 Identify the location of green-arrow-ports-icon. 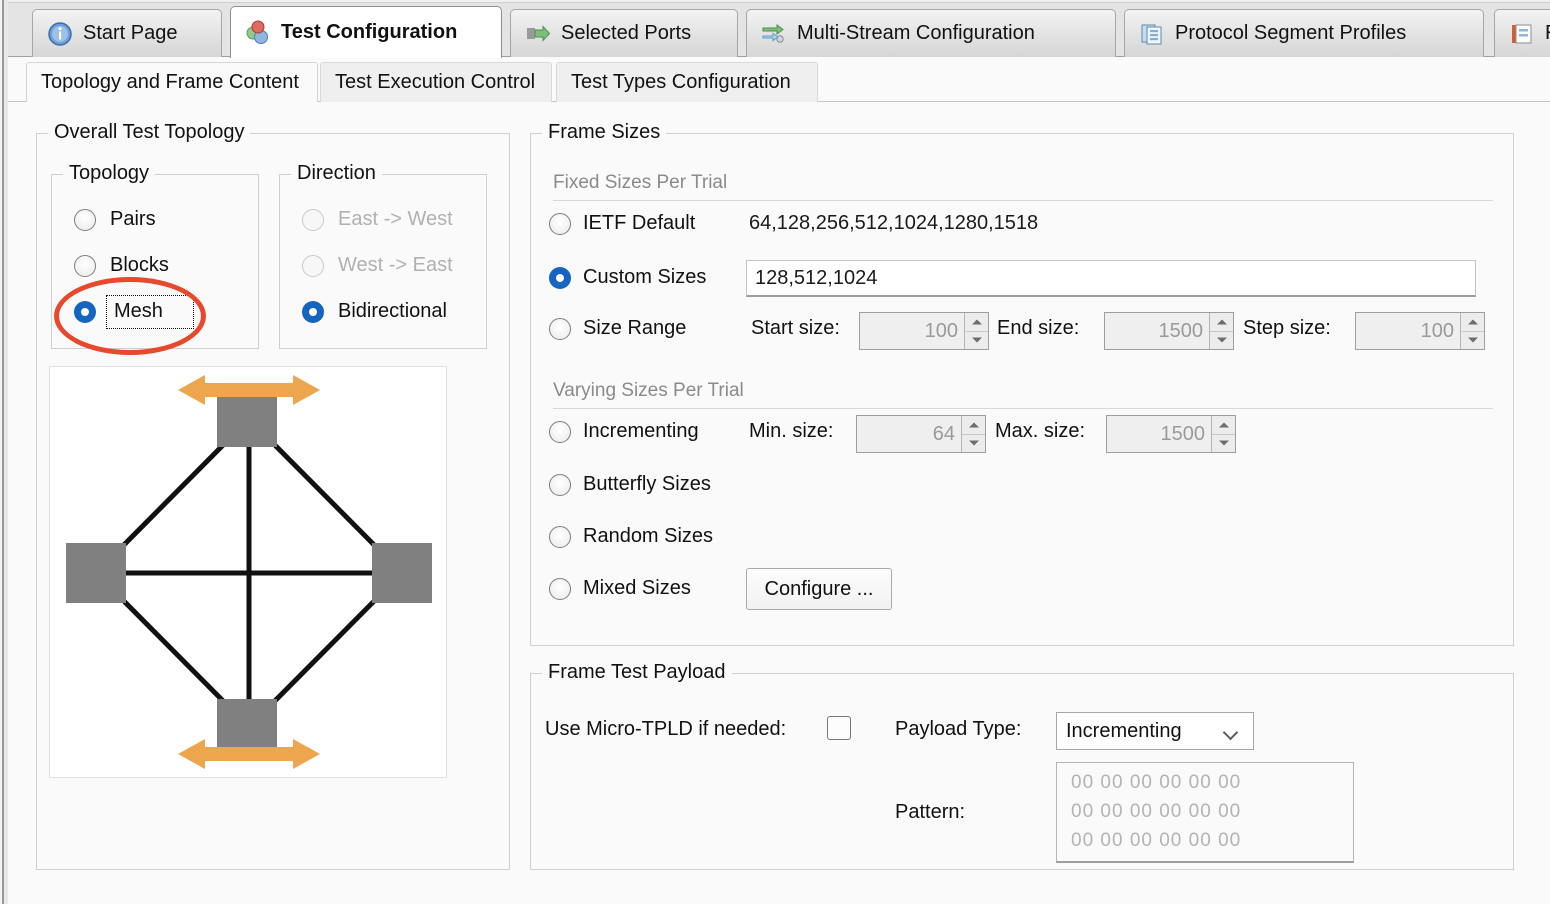
(538, 34).